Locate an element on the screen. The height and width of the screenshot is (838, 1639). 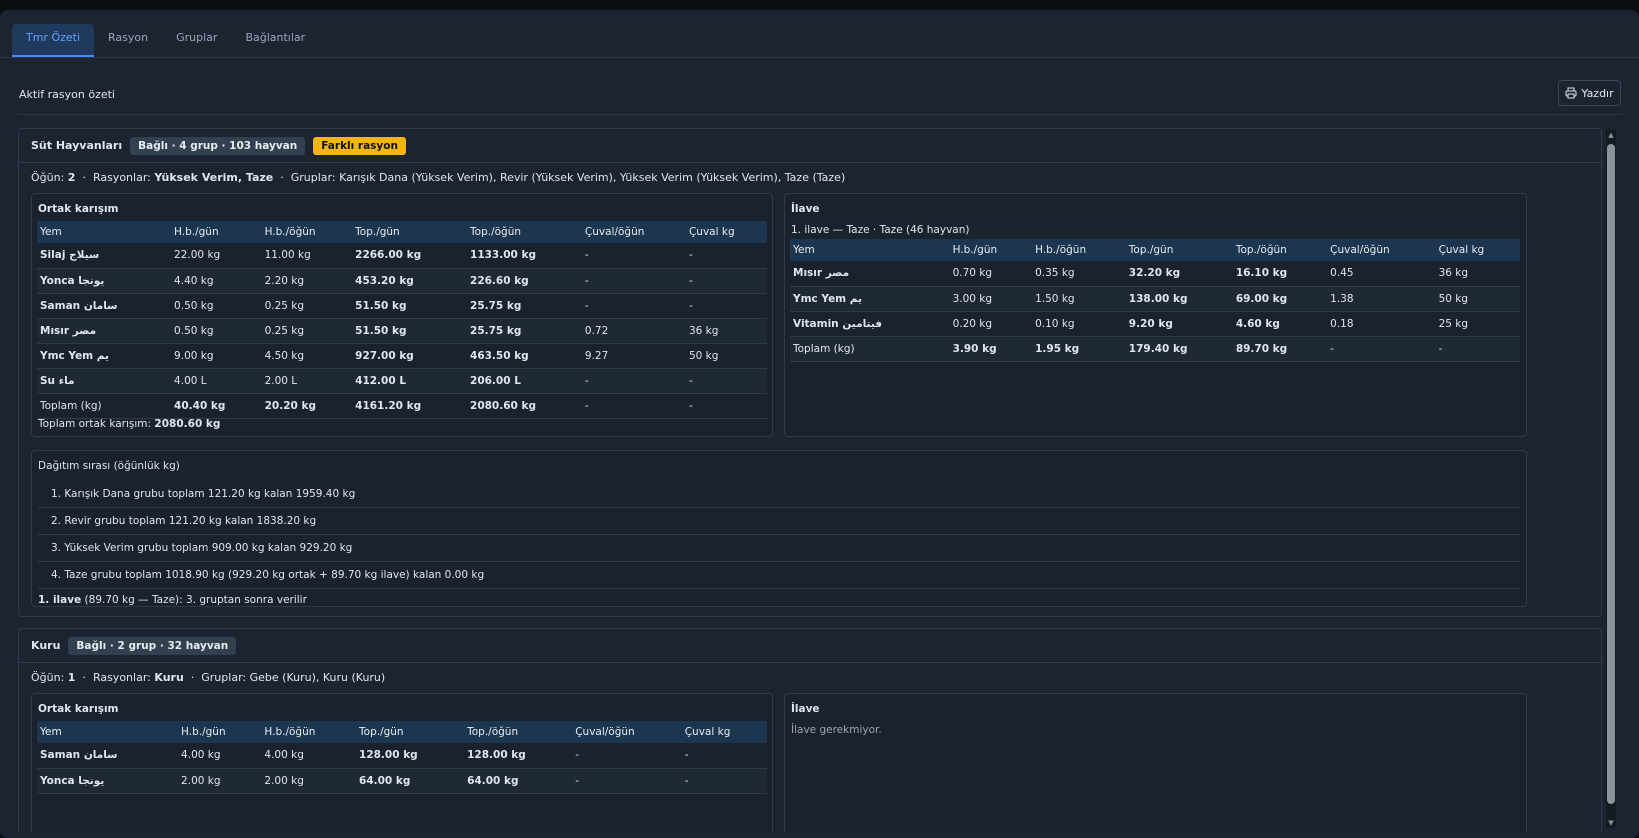
tab-rasyon: Rasyon is located at coordinates (128, 40).